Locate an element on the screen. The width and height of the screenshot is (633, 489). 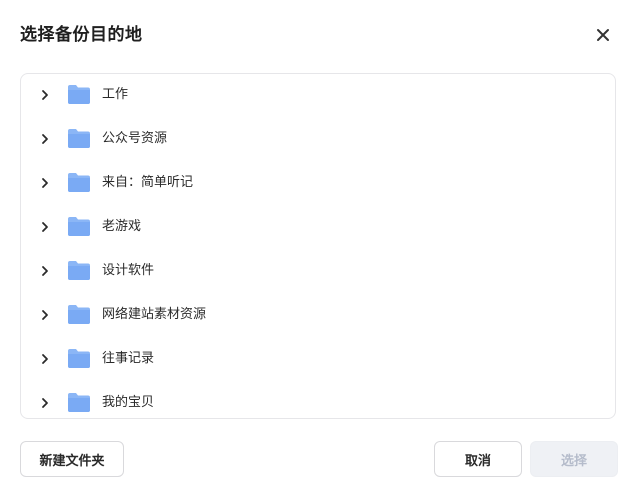
close-button is located at coordinates (603, 35).